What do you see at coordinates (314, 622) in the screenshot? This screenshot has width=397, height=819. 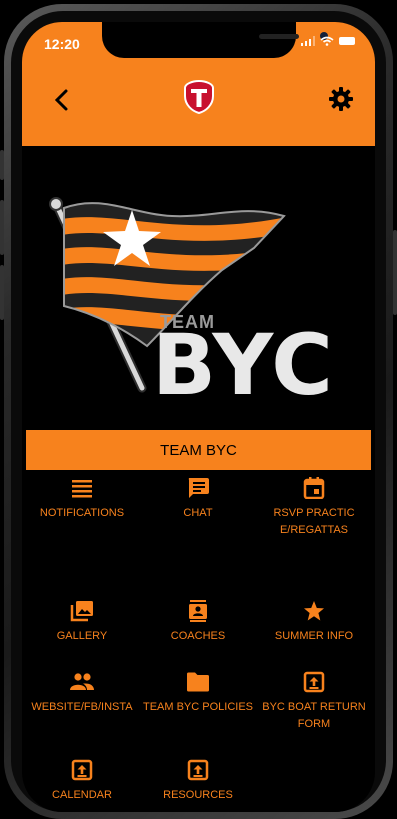 I see `menu-tile-summer-info: SUMMER INFO` at bounding box center [314, 622].